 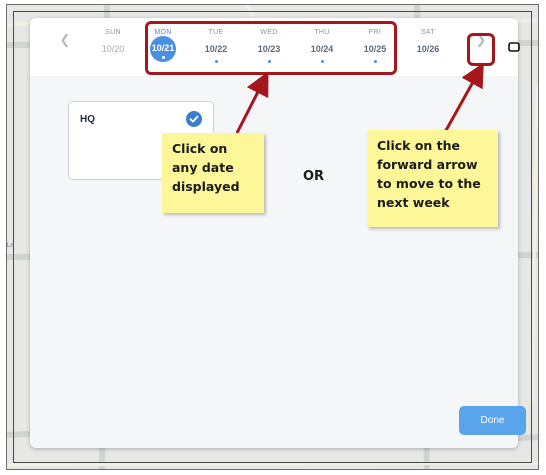 What do you see at coordinates (514, 47) in the screenshot?
I see `window-icon` at bounding box center [514, 47].